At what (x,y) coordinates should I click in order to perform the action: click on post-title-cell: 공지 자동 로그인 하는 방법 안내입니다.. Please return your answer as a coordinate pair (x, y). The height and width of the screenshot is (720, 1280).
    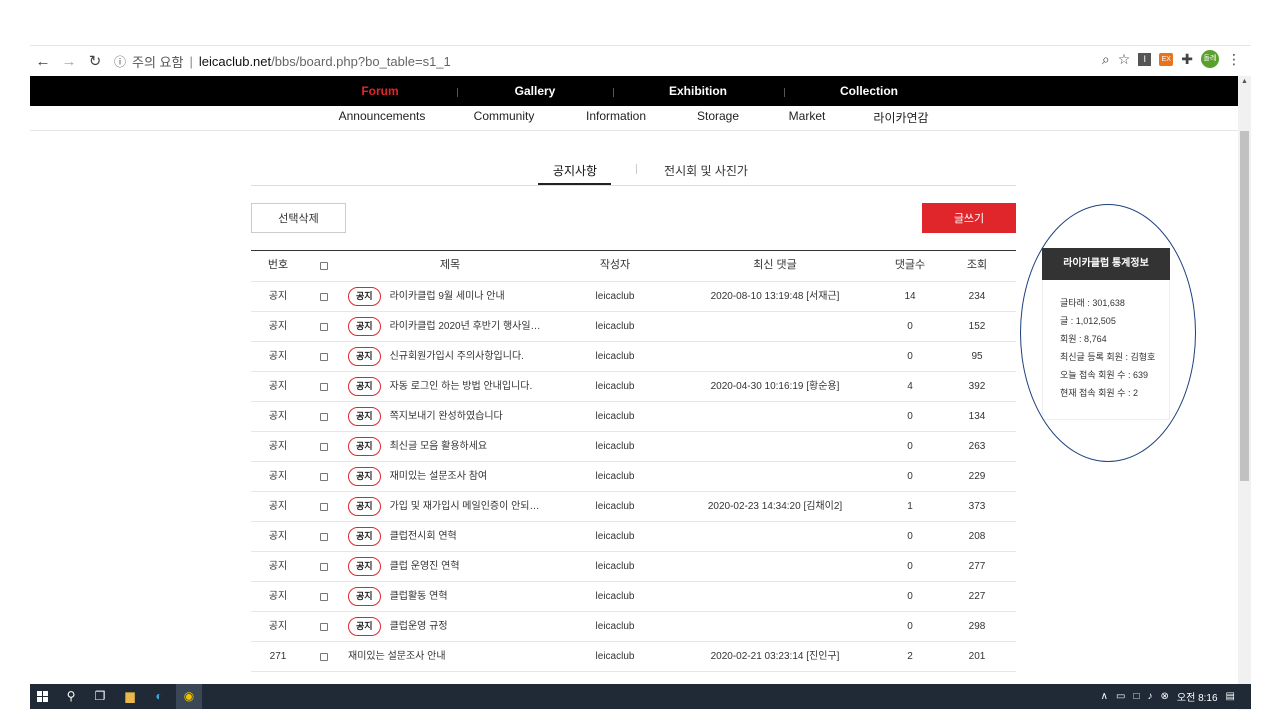
    Looking at the image, I should click on (440, 386).